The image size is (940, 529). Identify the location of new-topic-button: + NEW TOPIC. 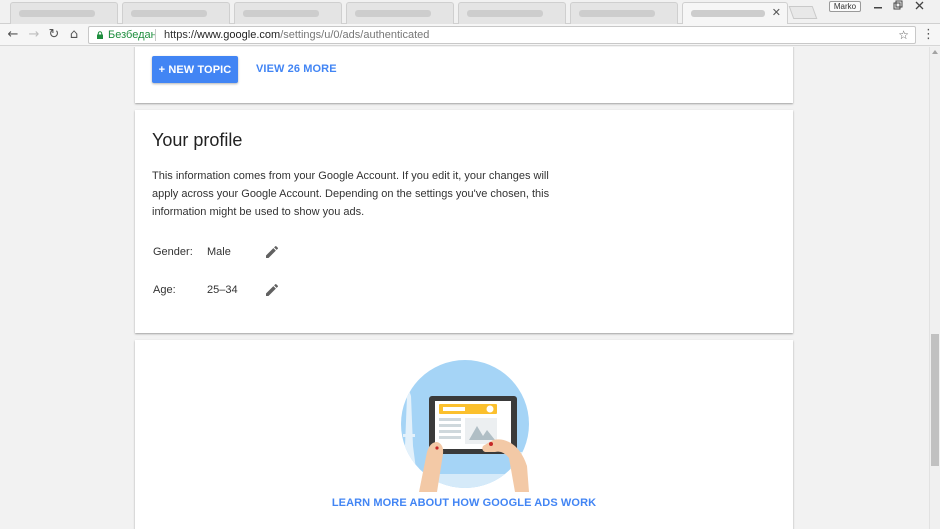
(195, 69).